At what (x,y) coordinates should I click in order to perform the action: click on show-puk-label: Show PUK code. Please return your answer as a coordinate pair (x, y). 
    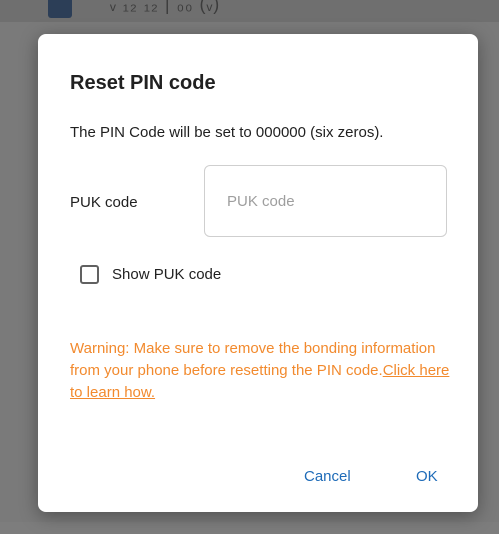
    Looking at the image, I should click on (167, 274).